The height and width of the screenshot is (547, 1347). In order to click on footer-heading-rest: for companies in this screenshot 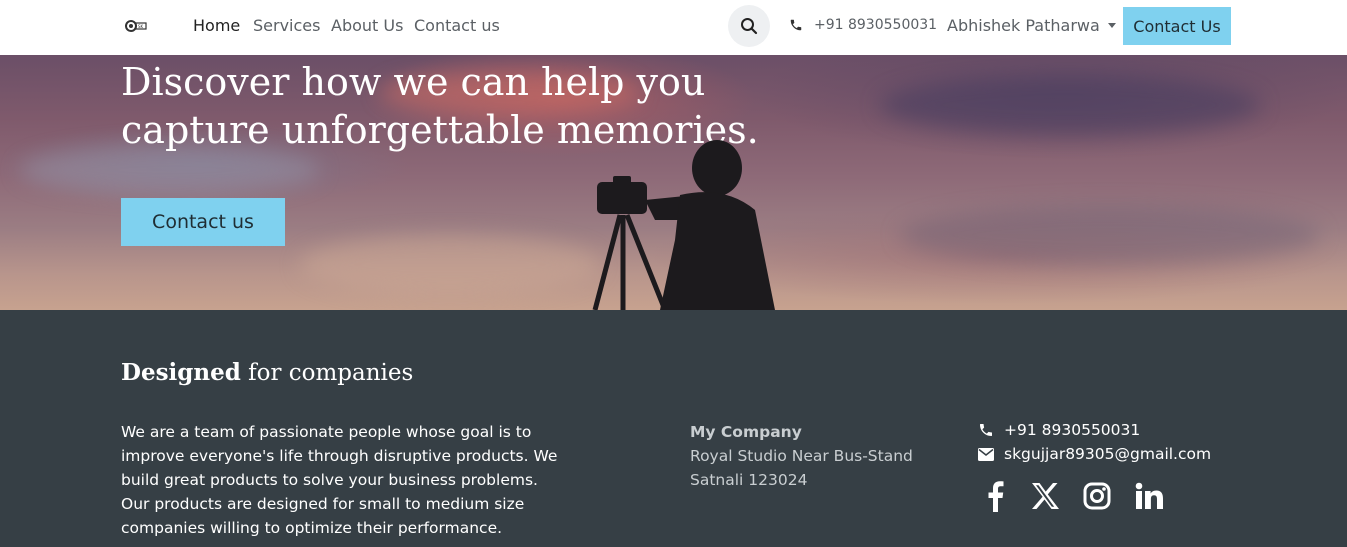, I will do `click(327, 373)`.